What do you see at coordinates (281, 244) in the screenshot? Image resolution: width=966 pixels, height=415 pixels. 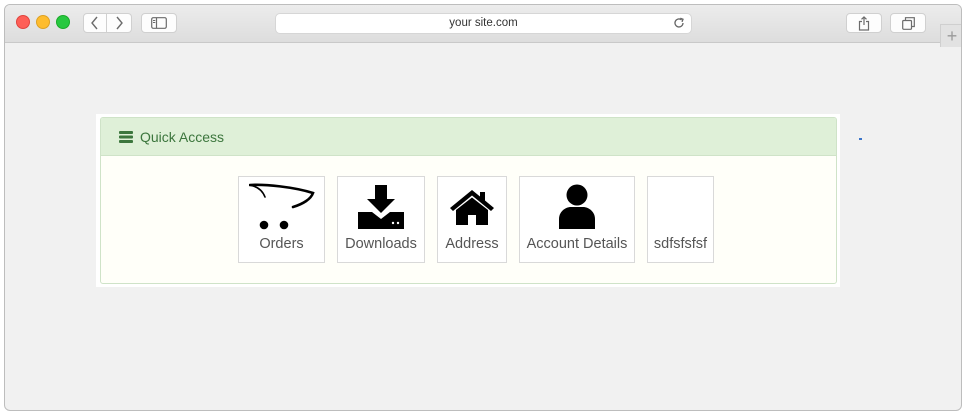 I see `tile-label: Orders` at bounding box center [281, 244].